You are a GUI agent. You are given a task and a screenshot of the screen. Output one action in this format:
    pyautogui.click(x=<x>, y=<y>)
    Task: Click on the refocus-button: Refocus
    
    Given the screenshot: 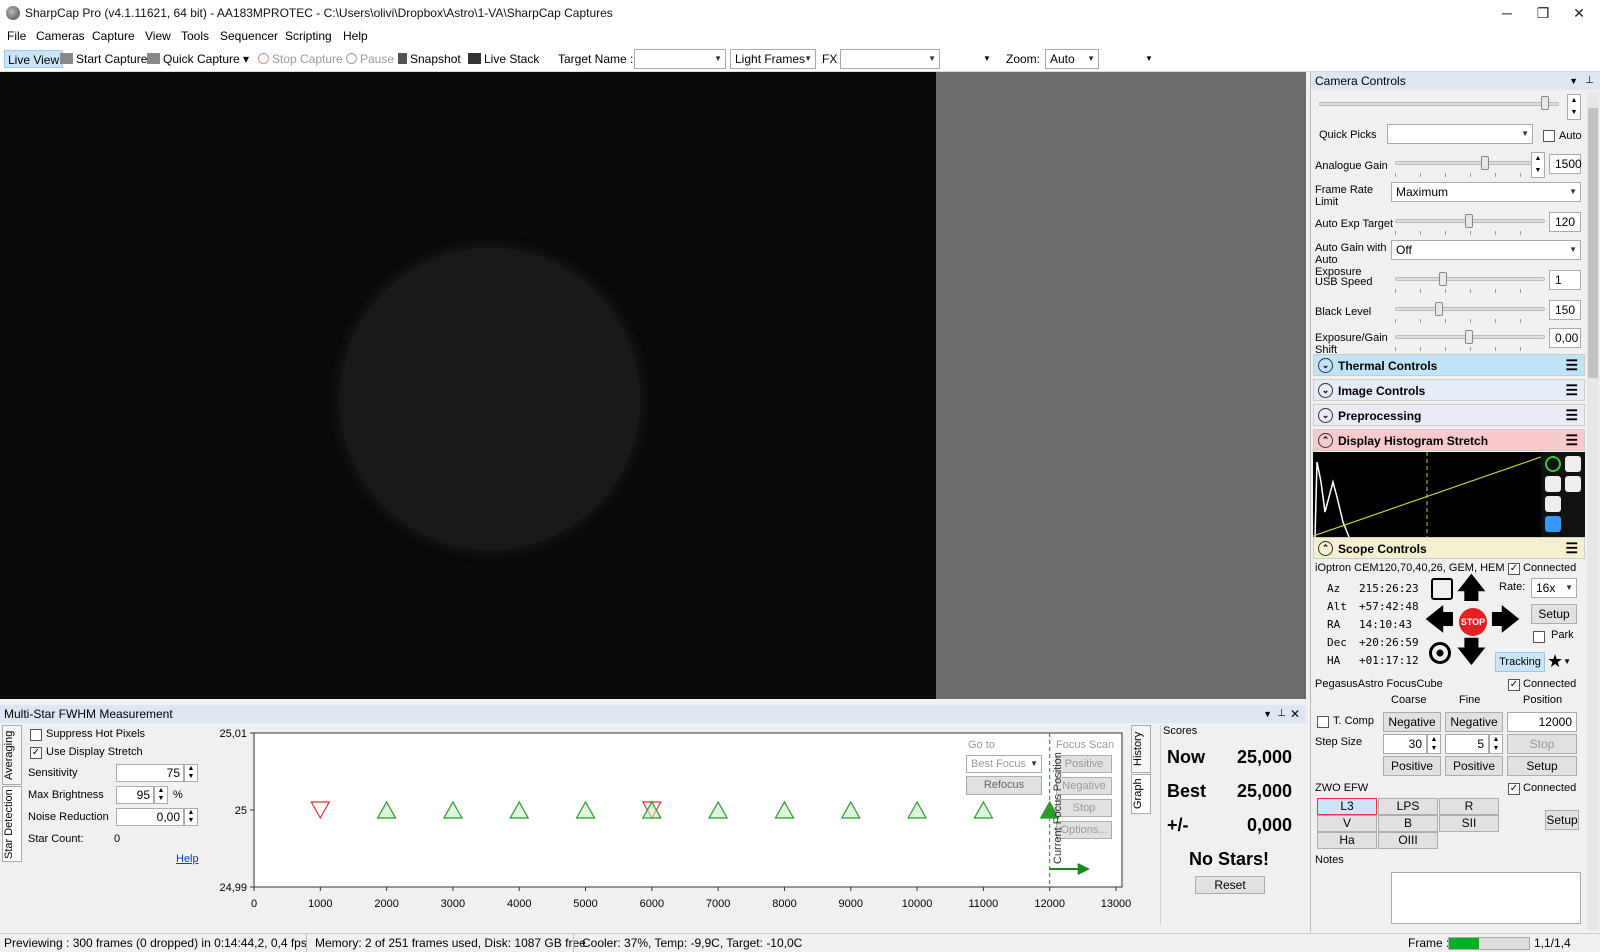 What is the action you would take?
    pyautogui.click(x=1004, y=785)
    